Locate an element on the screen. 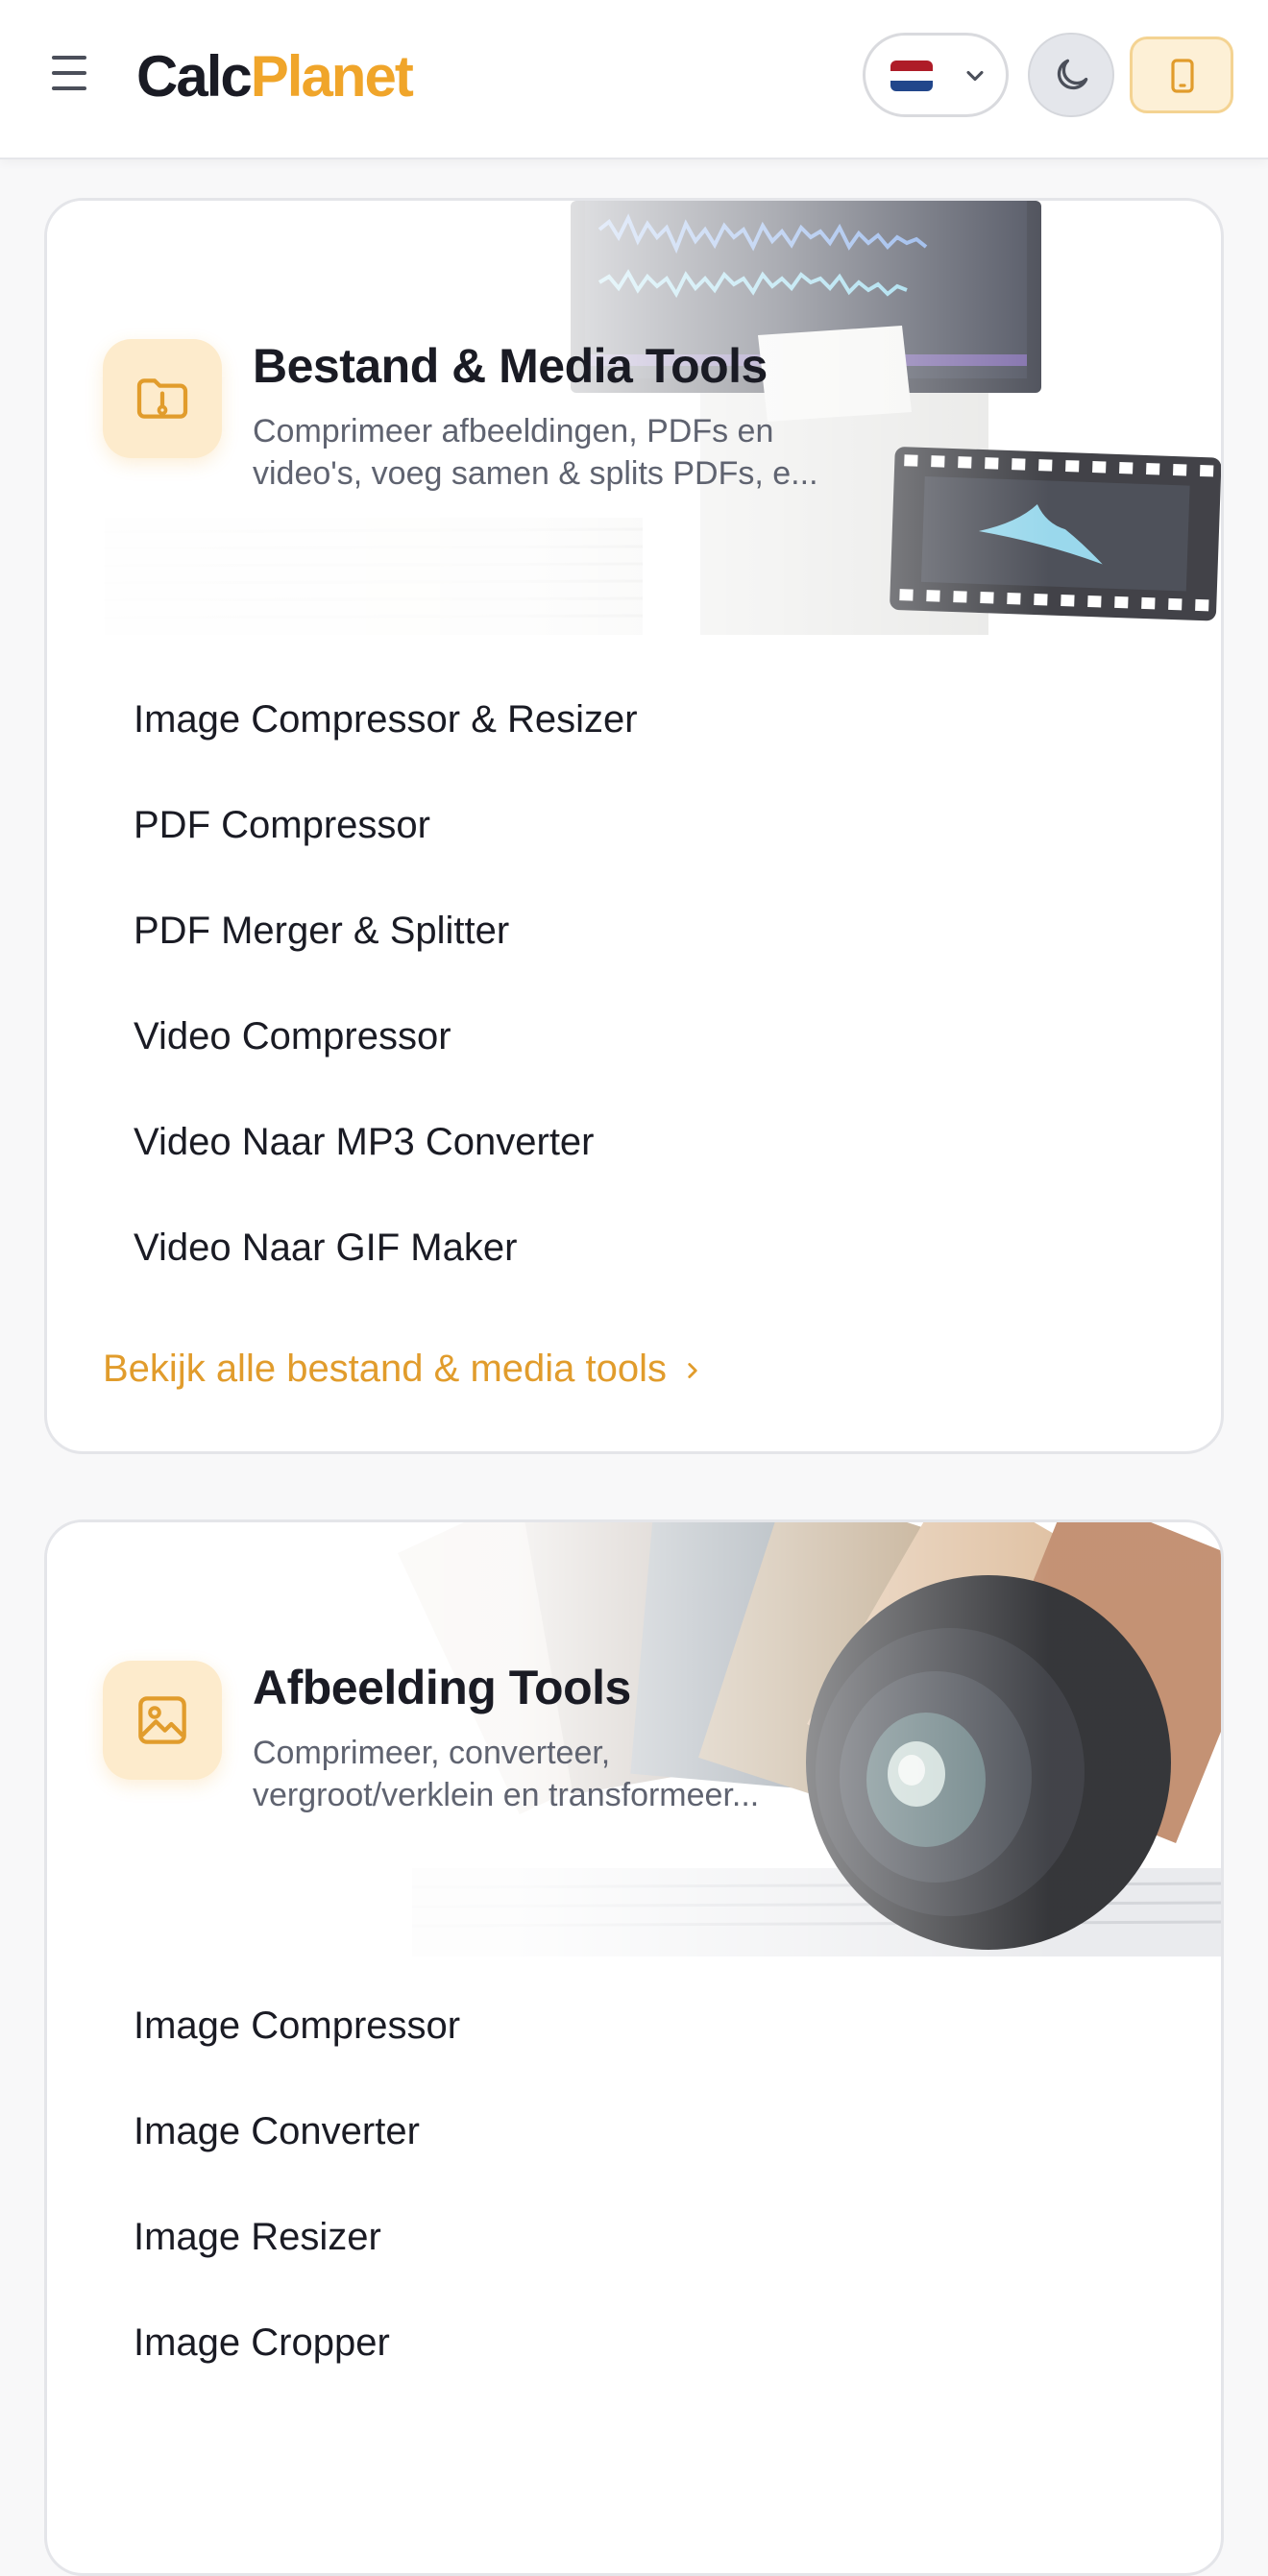 The width and height of the screenshot is (1268, 2576). see-all-label: Bekijk alle bestand & media tools is located at coordinates (385, 1369).